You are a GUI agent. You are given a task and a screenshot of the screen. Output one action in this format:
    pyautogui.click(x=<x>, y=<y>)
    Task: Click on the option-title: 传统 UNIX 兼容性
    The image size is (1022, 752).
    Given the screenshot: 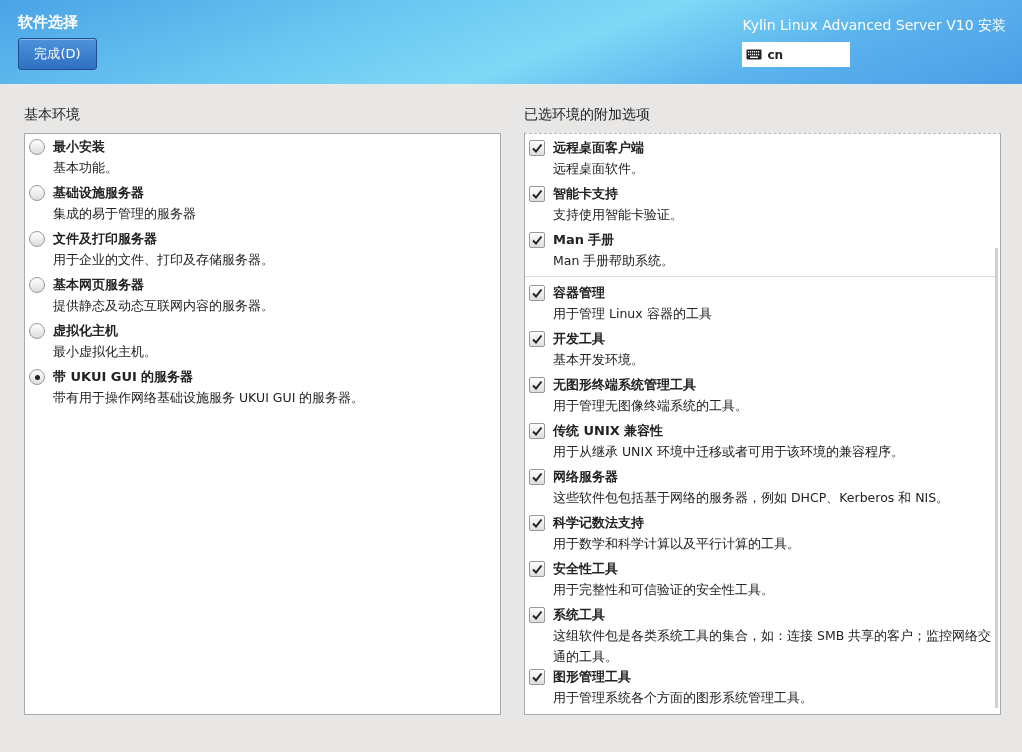 What is the action you would take?
    pyautogui.click(x=609, y=431)
    